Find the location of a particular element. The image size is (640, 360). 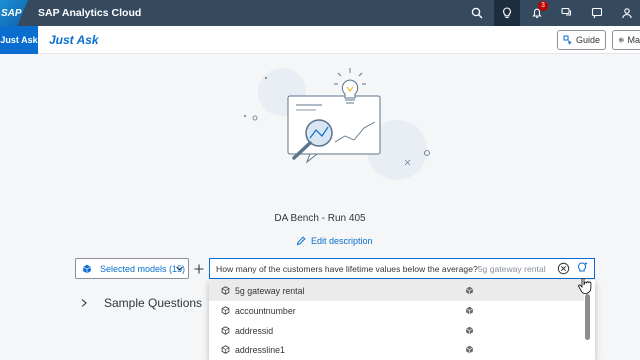

suggestion-label: addressline1 is located at coordinates (260, 349).